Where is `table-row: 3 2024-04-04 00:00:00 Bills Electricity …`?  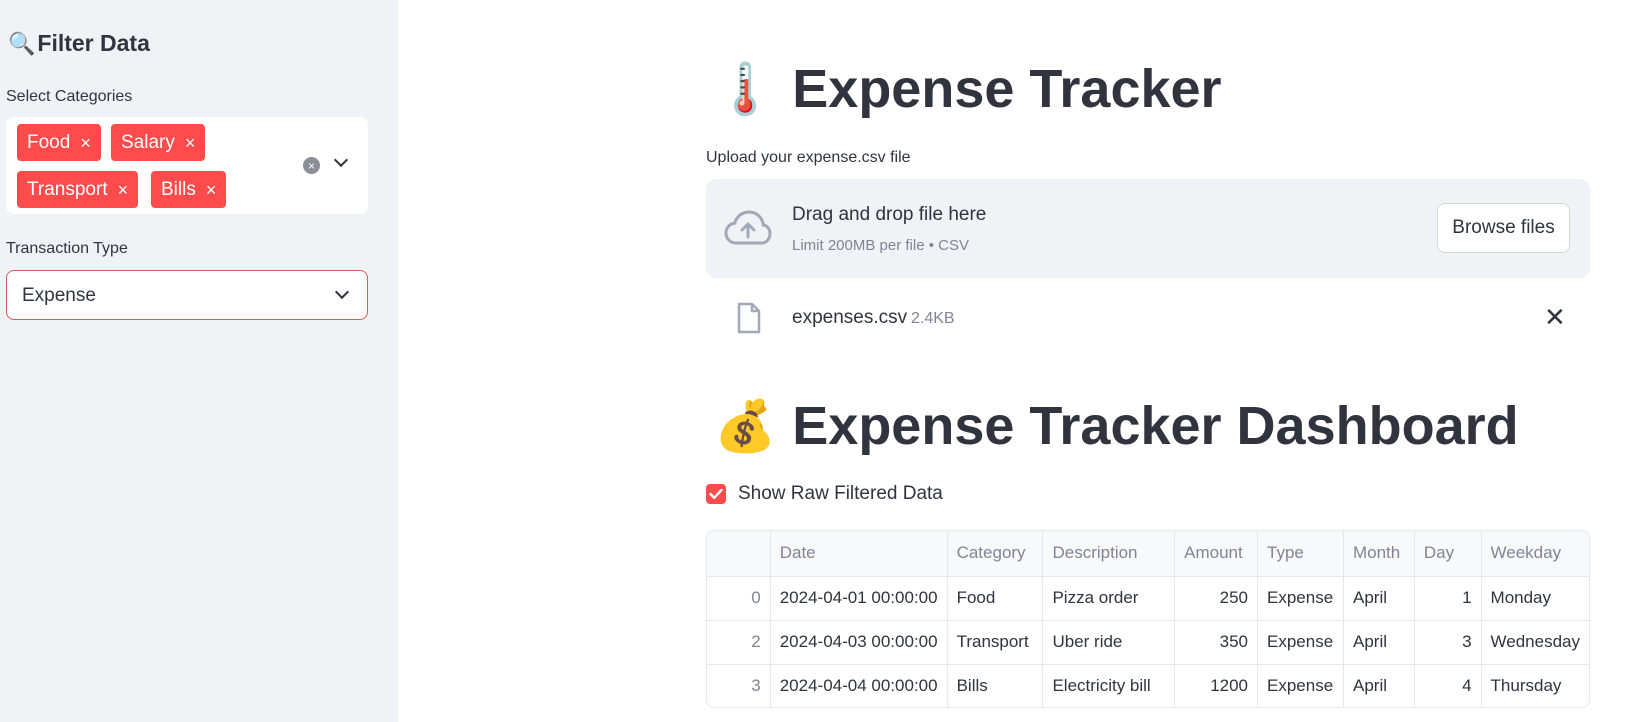 table-row: 3 2024-04-04 00:00:00 Bills Electricity … is located at coordinates (1148, 685).